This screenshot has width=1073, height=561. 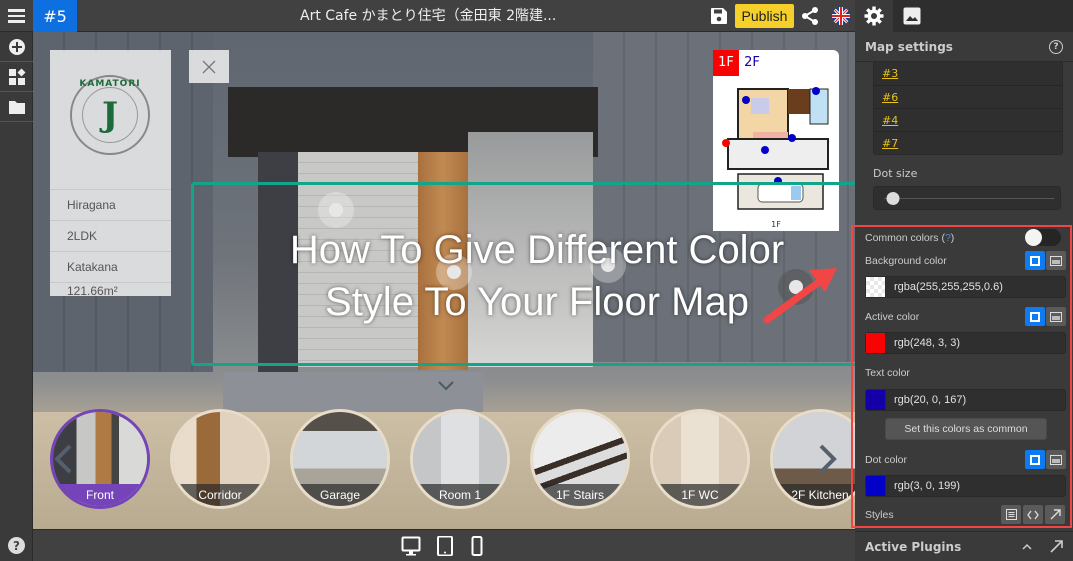 What do you see at coordinates (100, 495) in the screenshot?
I see `scene-thumbnail-label: Front` at bounding box center [100, 495].